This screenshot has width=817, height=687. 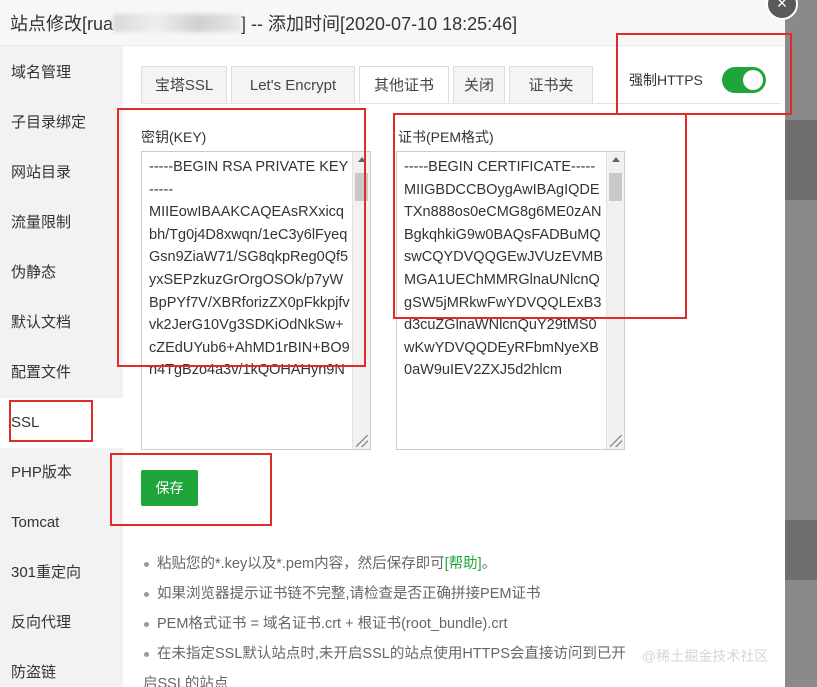 I want to click on dialog-title-prefix: 站点修改[rua, so click(x=62, y=24).